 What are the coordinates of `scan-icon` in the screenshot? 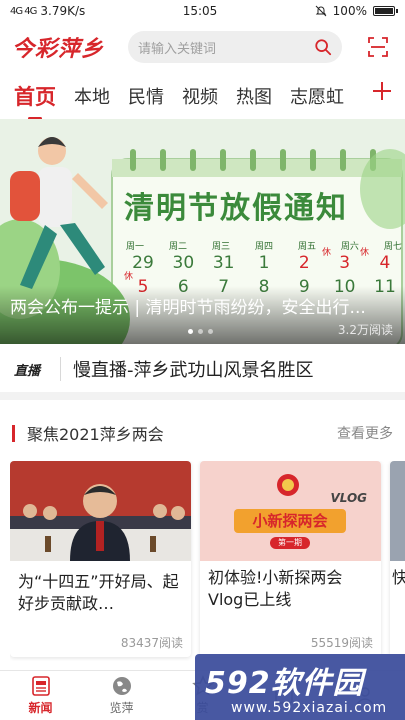 It's located at (378, 47).